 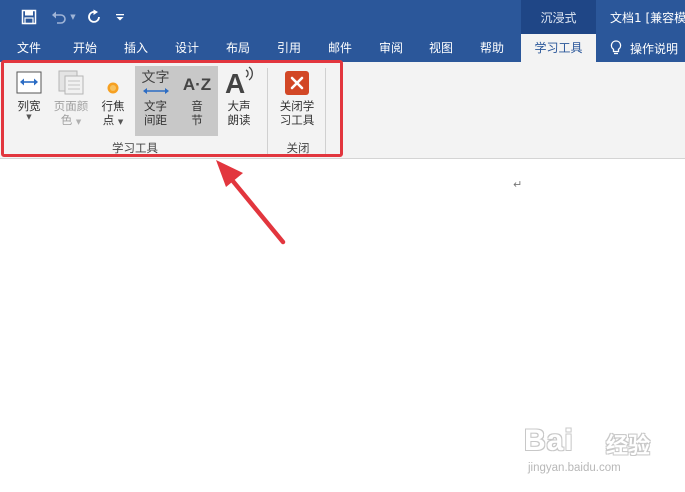 I want to click on paragraph-mark: ↵, so click(x=518, y=184).